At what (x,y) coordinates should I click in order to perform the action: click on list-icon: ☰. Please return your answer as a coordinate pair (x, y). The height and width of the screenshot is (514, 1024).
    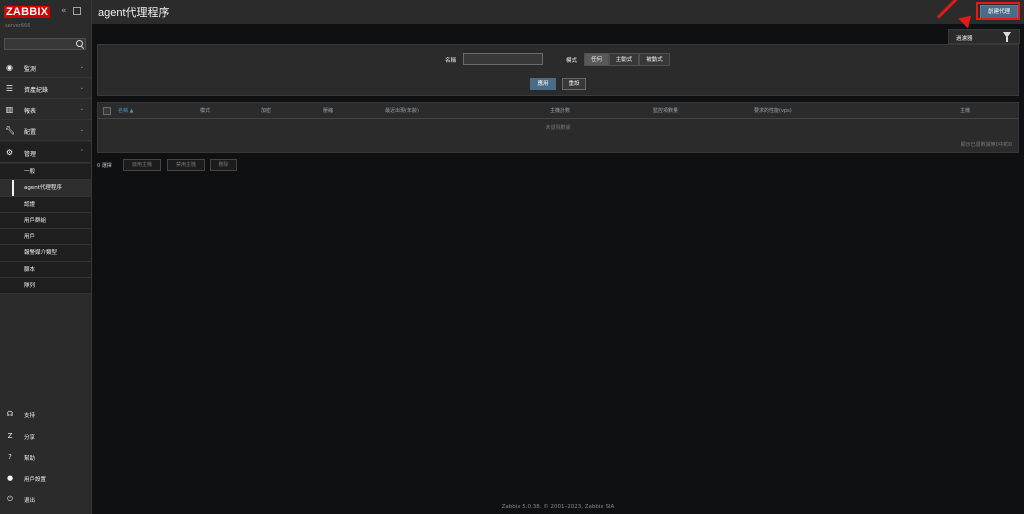
    Looking at the image, I should click on (9, 88).